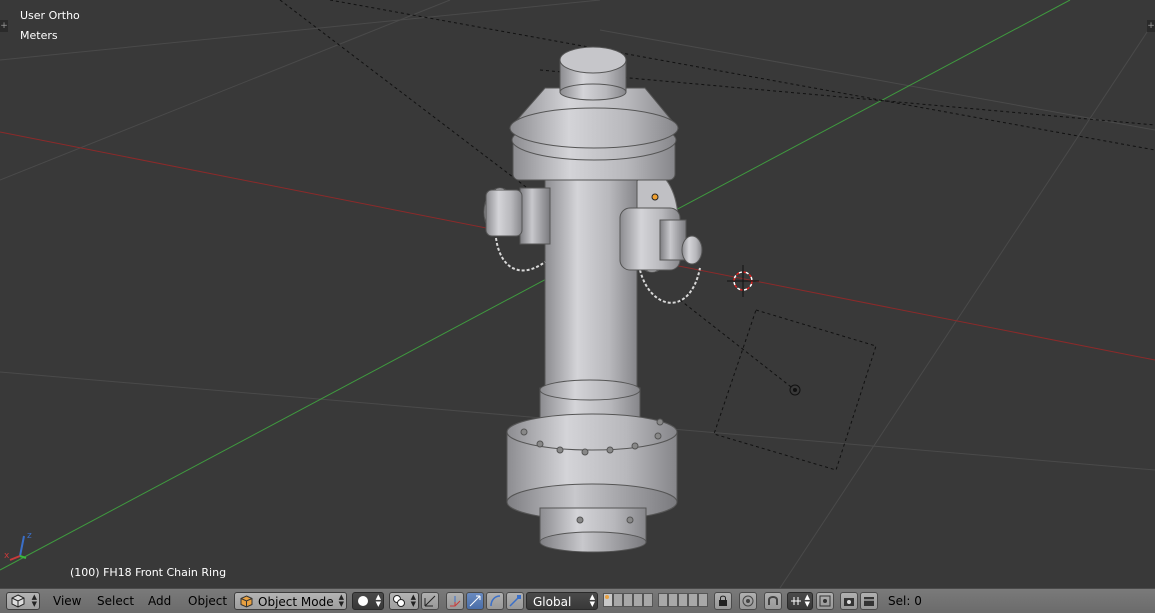 Image resolution: width=1155 pixels, height=613 pixels. Describe the element at coordinates (796, 601) in the screenshot. I see `snap-element-icon` at that location.